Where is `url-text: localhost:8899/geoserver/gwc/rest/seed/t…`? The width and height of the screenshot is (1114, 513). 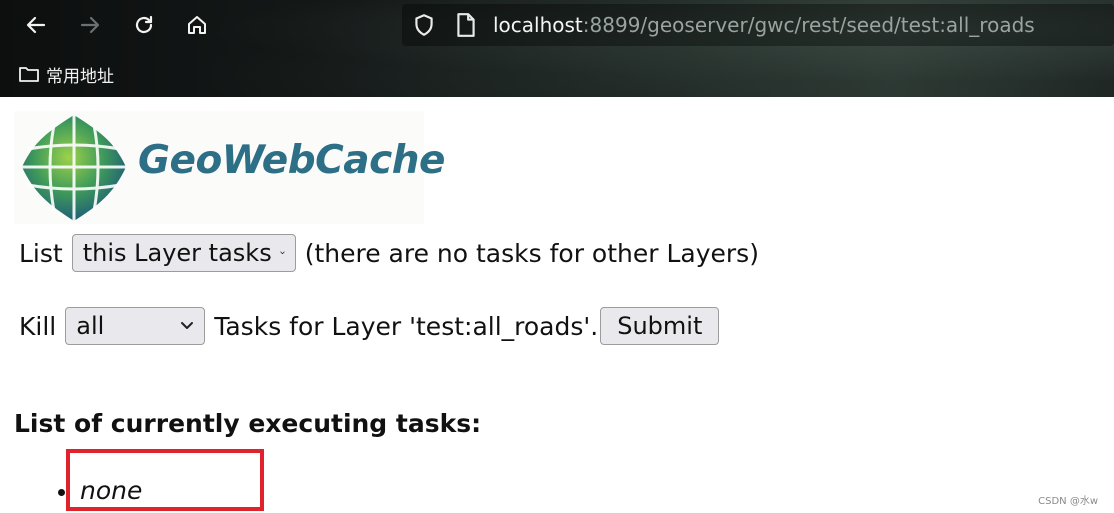 url-text: localhost:8899/geoserver/gwc/rest/seed/t… is located at coordinates (764, 25).